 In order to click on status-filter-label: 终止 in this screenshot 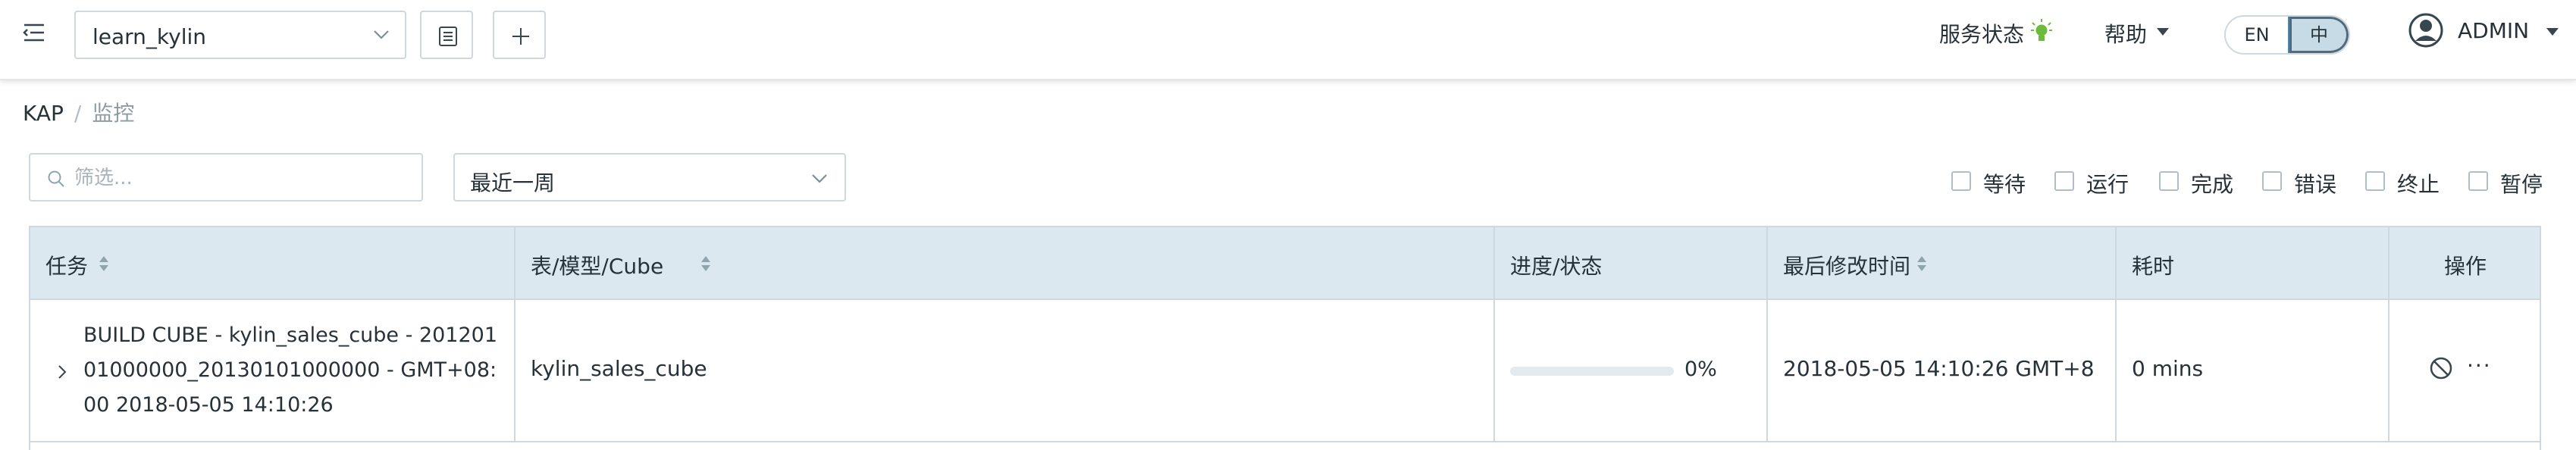, I will do `click(2418, 184)`.